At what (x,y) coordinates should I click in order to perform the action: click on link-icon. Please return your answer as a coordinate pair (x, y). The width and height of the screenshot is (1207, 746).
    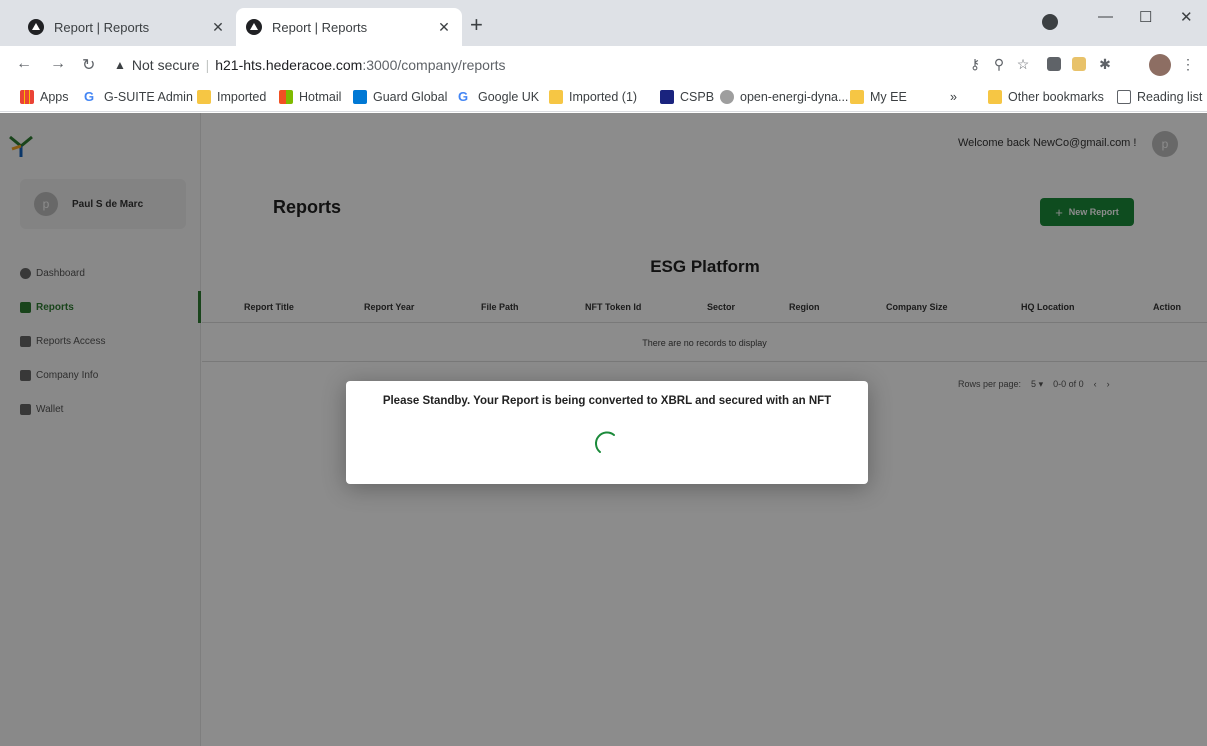
    Looking at the image, I should click on (727, 97).